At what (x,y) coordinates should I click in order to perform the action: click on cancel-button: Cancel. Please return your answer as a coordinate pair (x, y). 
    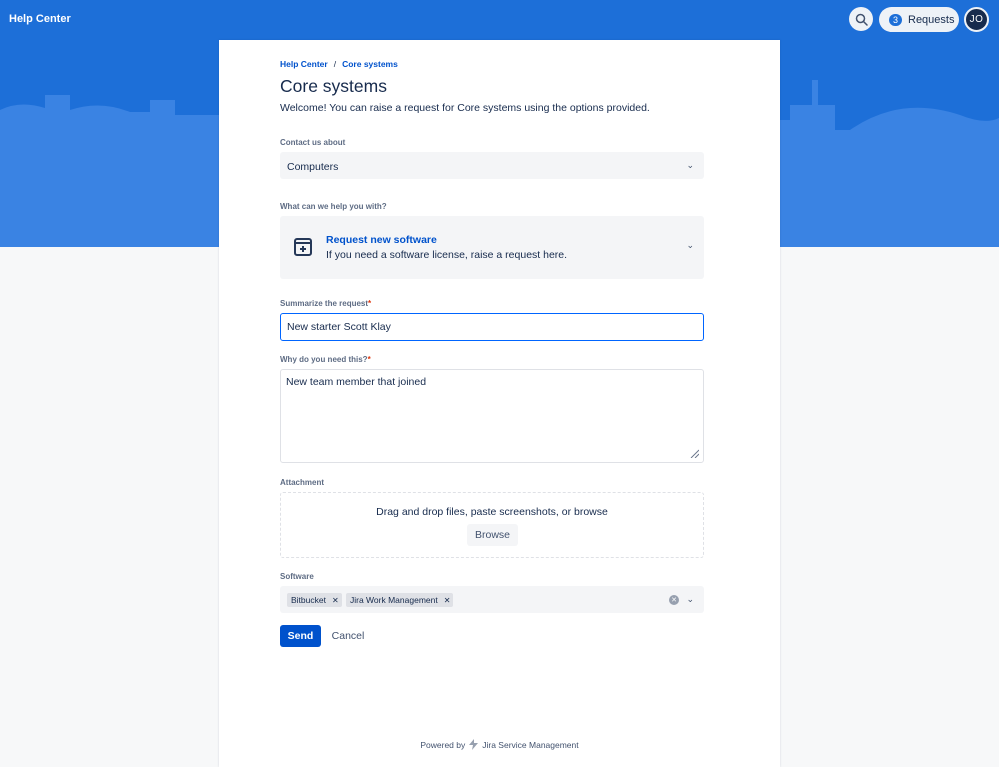
    Looking at the image, I should click on (348, 636).